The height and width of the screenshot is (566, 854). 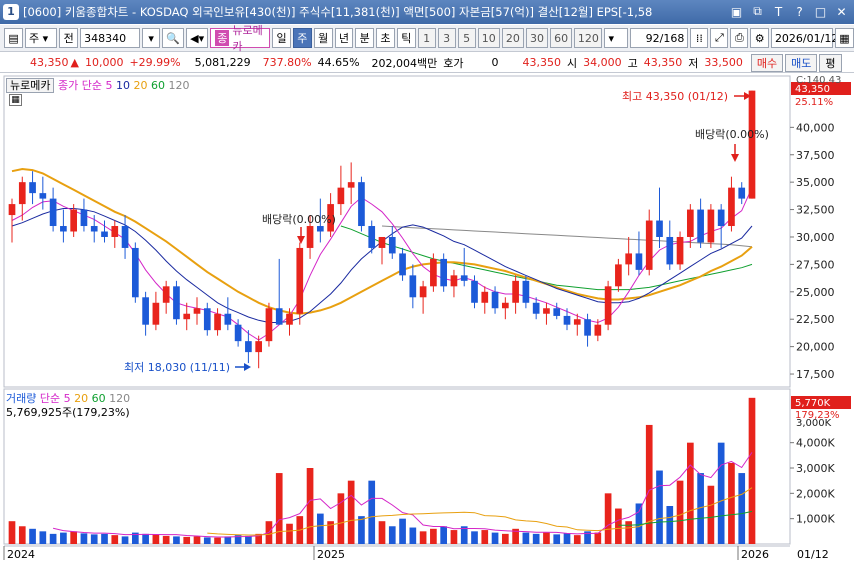 I want to click on price-y-tick-label: 32,500, so click(x=815, y=210).